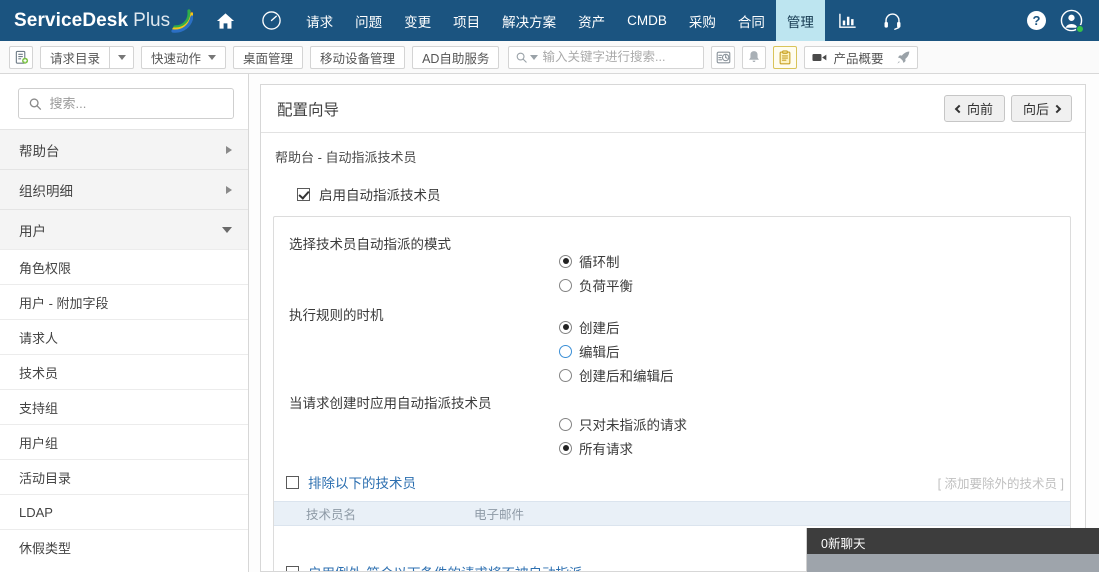 This screenshot has width=1099, height=572. I want to click on sidebar-search, so click(126, 103).